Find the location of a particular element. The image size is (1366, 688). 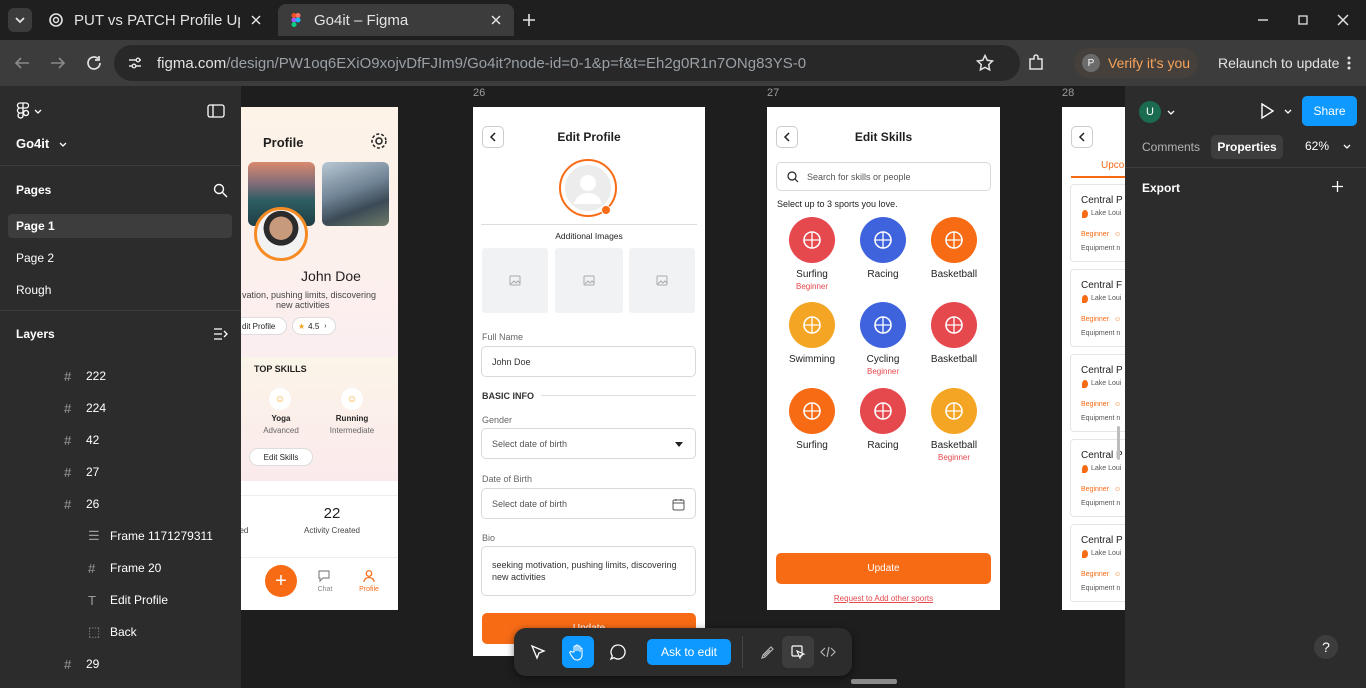

forward-arrow-icon is located at coordinates (58, 63).